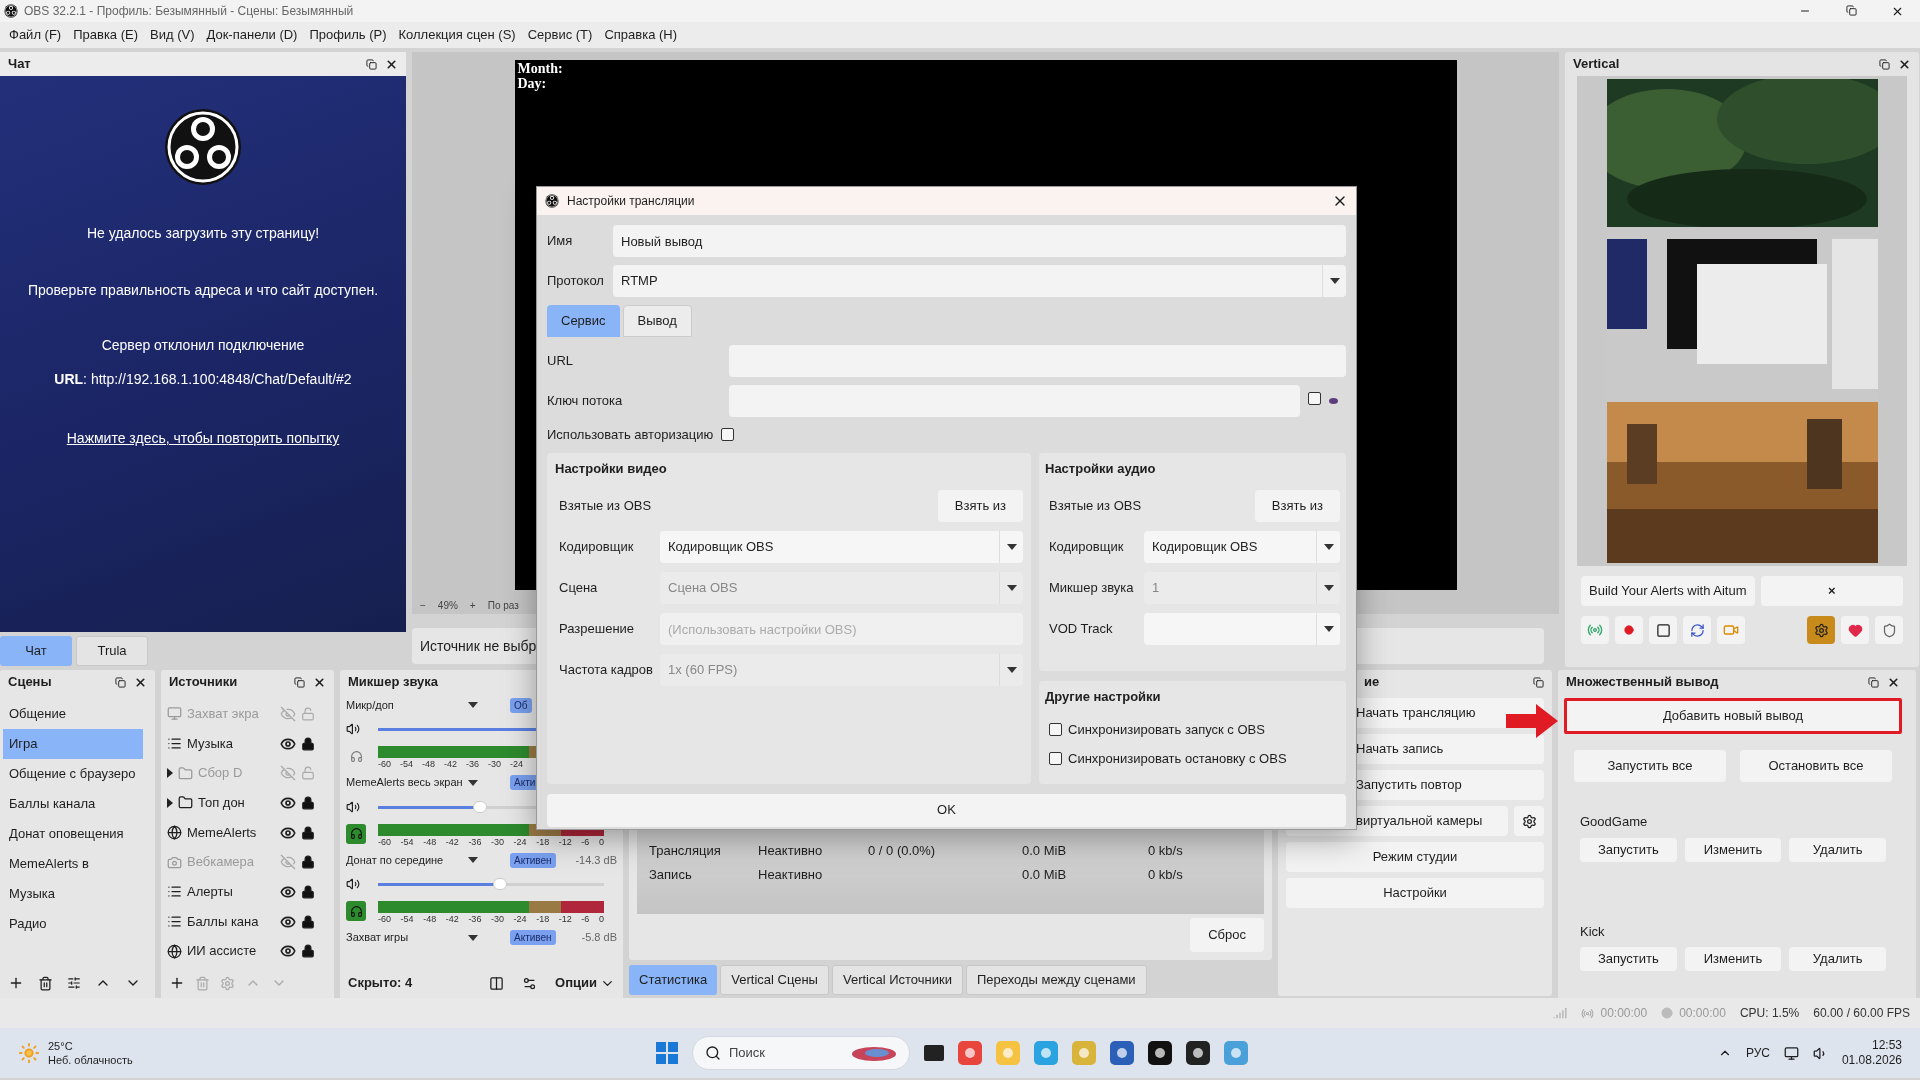  What do you see at coordinates (1831, 591) in the screenshot?
I see `close-button: ×` at bounding box center [1831, 591].